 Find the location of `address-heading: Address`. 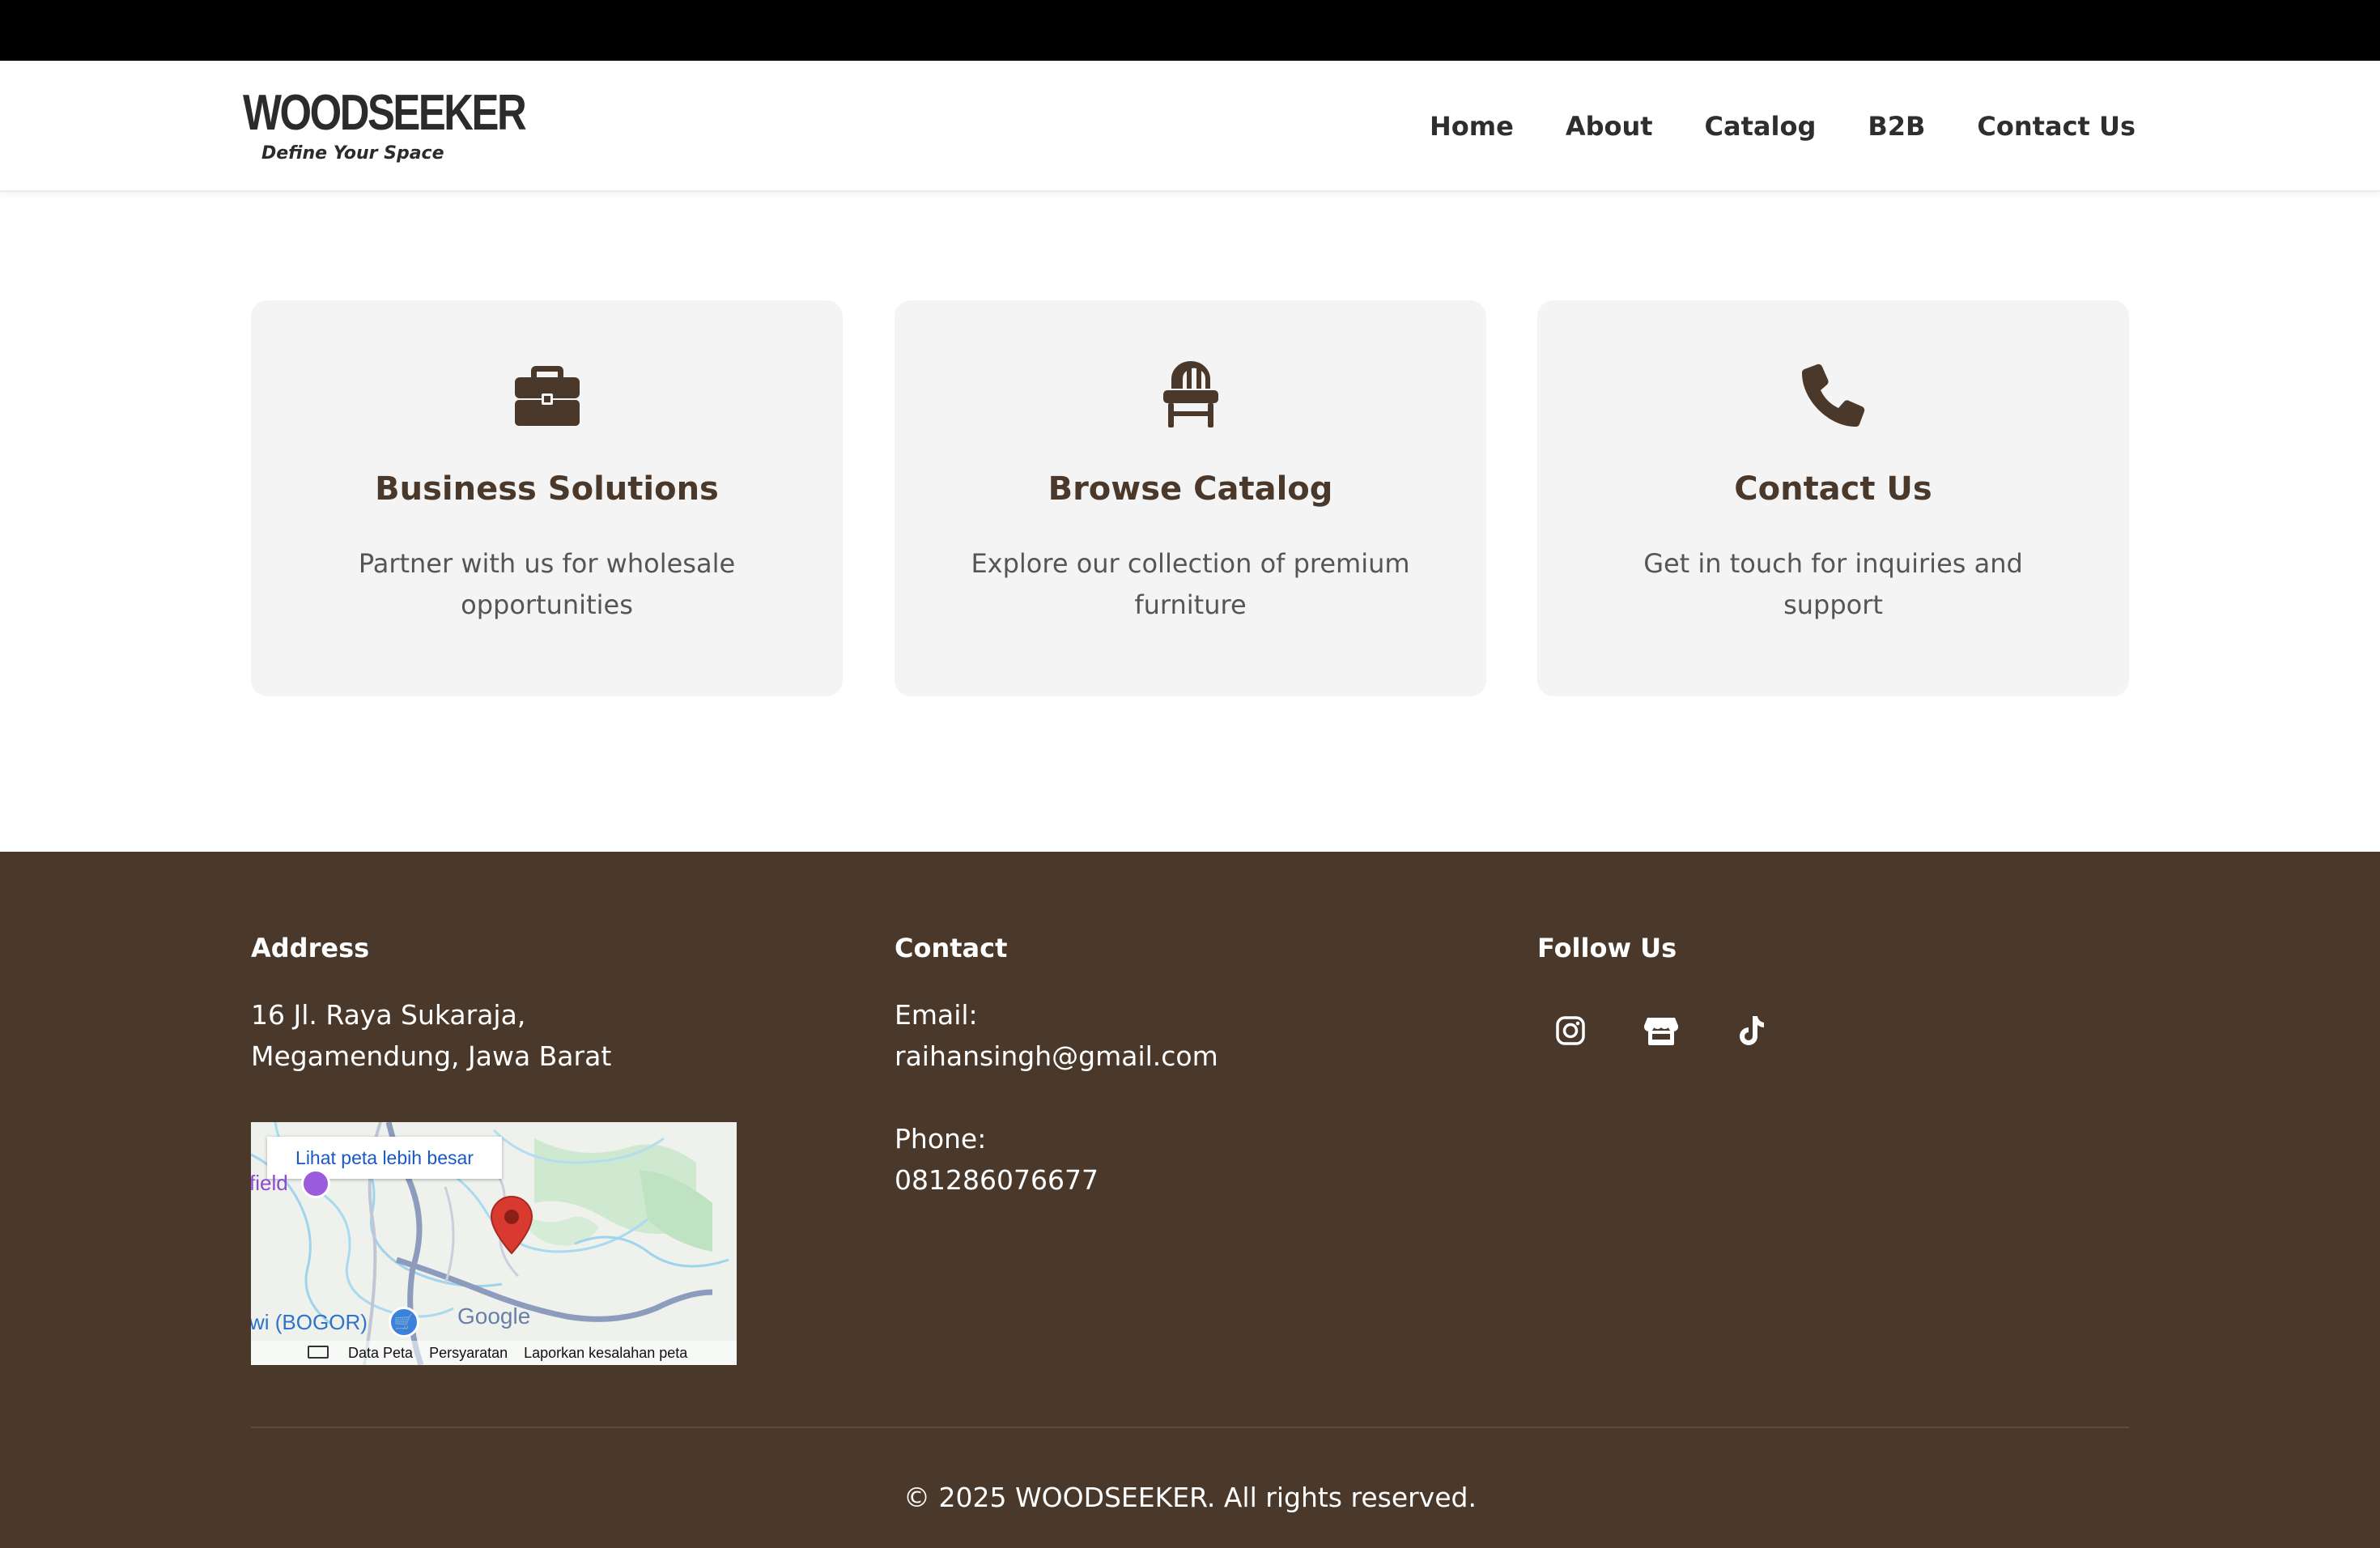

address-heading: Address is located at coordinates (310, 948).